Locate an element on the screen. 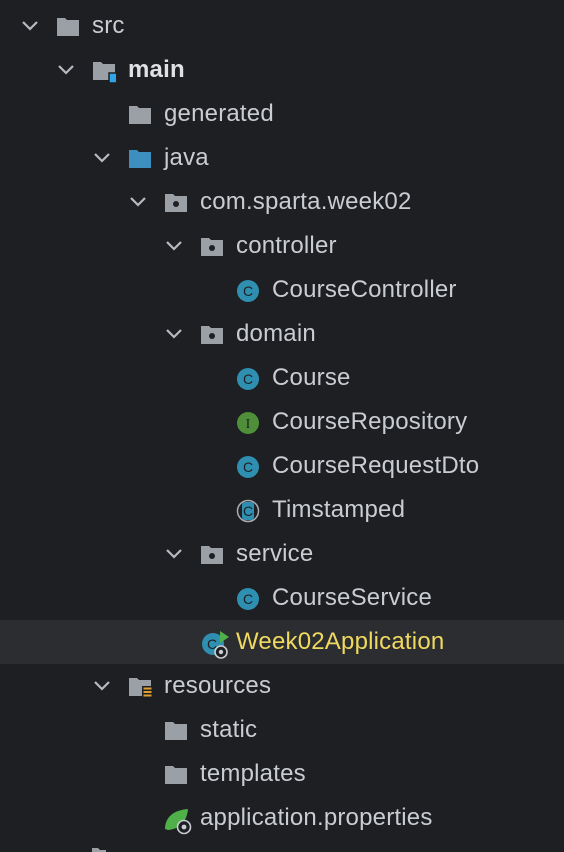  source-root-folder-icon is located at coordinates (140, 159).